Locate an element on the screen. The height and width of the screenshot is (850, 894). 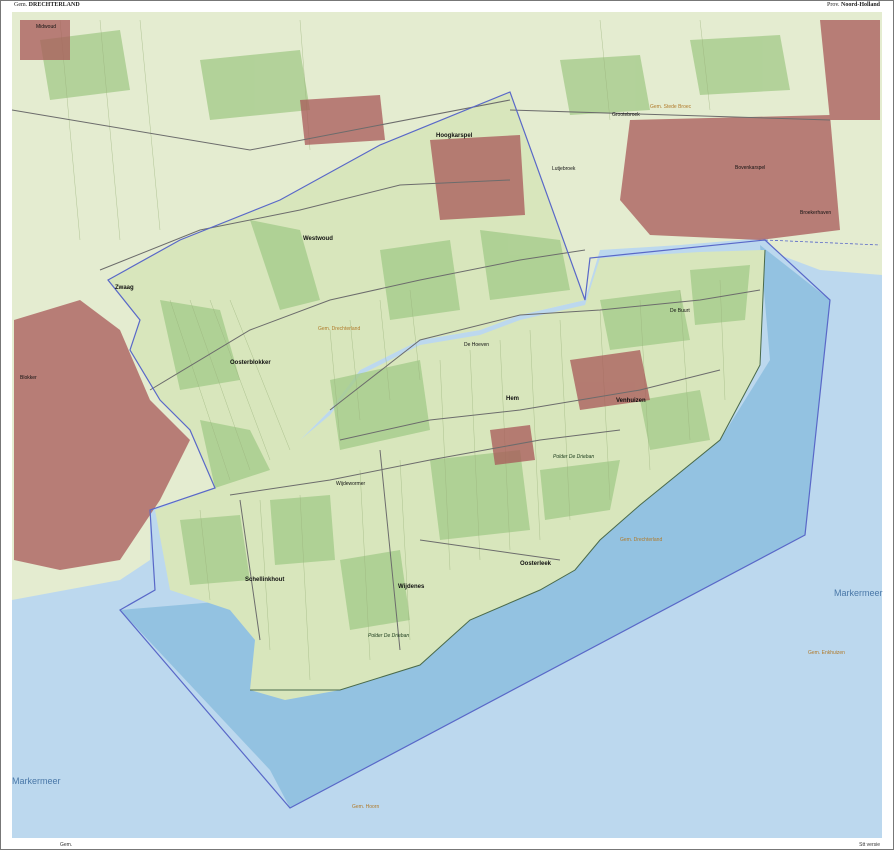
label-grootebroek: Grootebroek is located at coordinates (626, 115).